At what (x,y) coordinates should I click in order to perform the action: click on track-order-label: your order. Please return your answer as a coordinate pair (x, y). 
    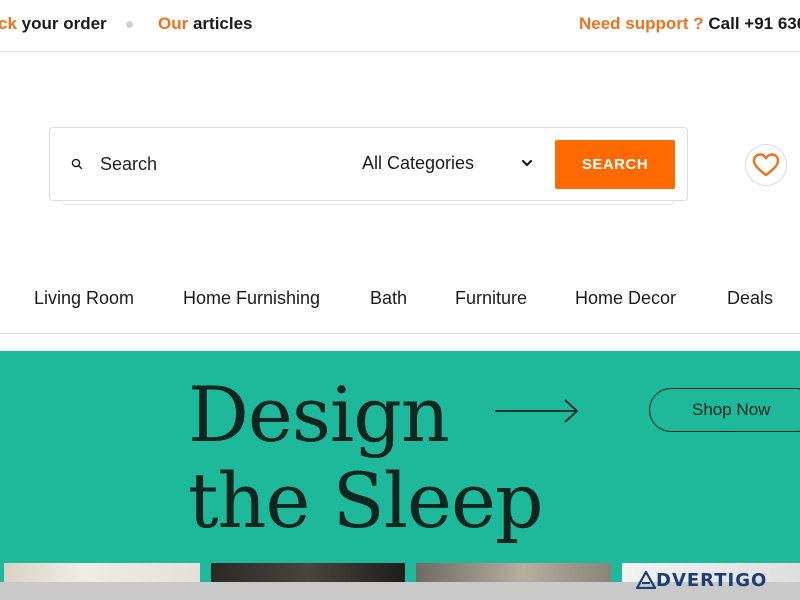
    Looking at the image, I should click on (61, 23).